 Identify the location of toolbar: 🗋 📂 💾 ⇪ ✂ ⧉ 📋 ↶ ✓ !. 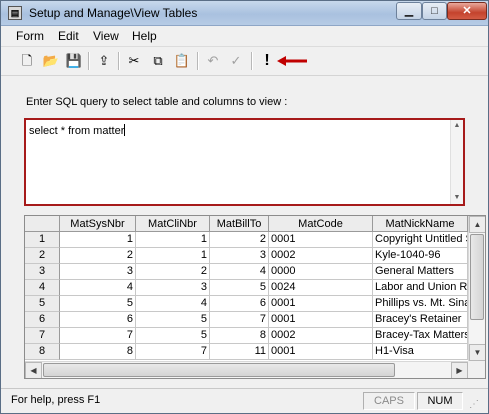
(244, 61).